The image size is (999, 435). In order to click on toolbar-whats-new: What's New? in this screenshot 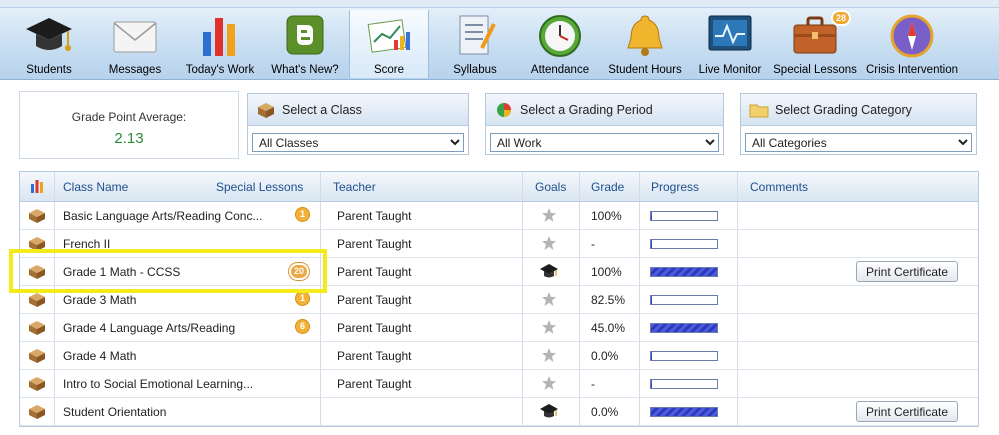, I will do `click(305, 44)`.